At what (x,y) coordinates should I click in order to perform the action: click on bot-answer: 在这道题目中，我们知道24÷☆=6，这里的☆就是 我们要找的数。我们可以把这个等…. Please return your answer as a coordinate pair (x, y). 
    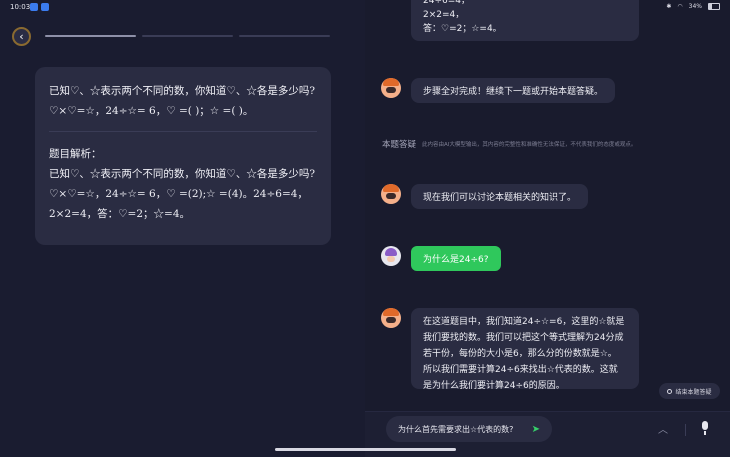
    Looking at the image, I should click on (525, 349).